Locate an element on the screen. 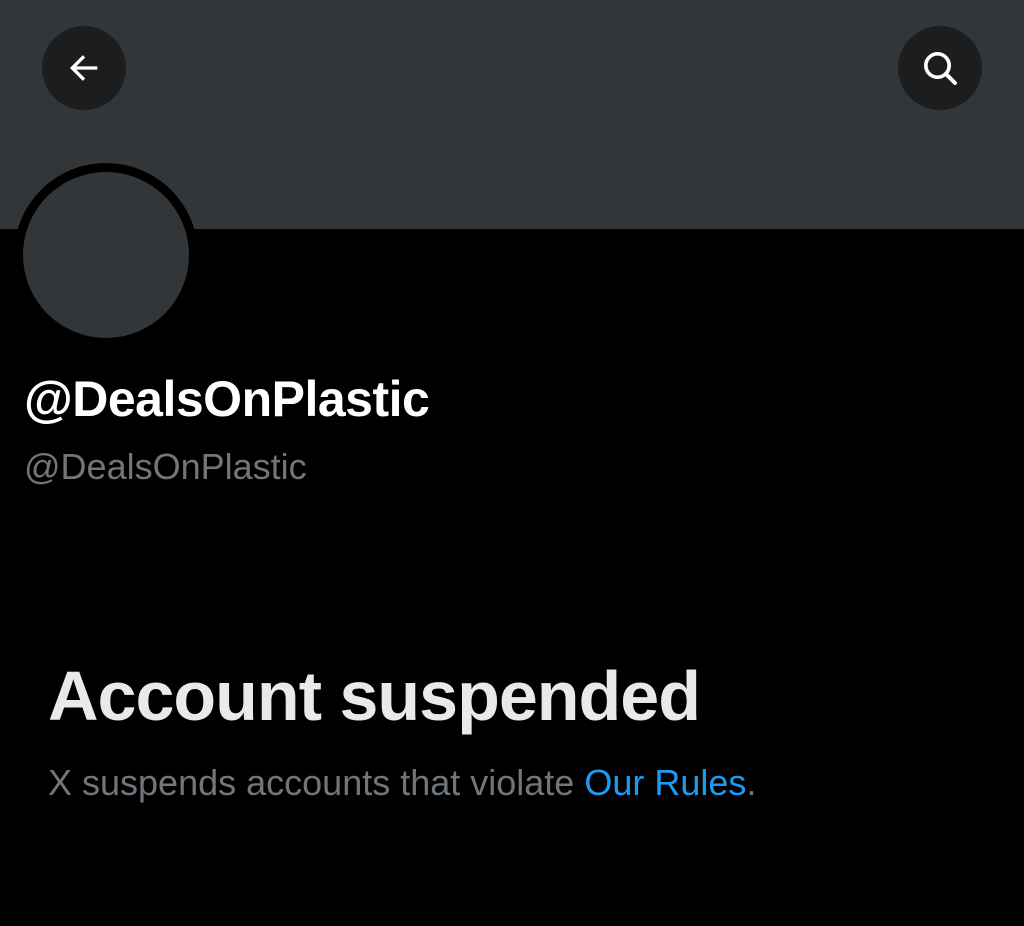  arrow-left-icon is located at coordinates (84, 68).